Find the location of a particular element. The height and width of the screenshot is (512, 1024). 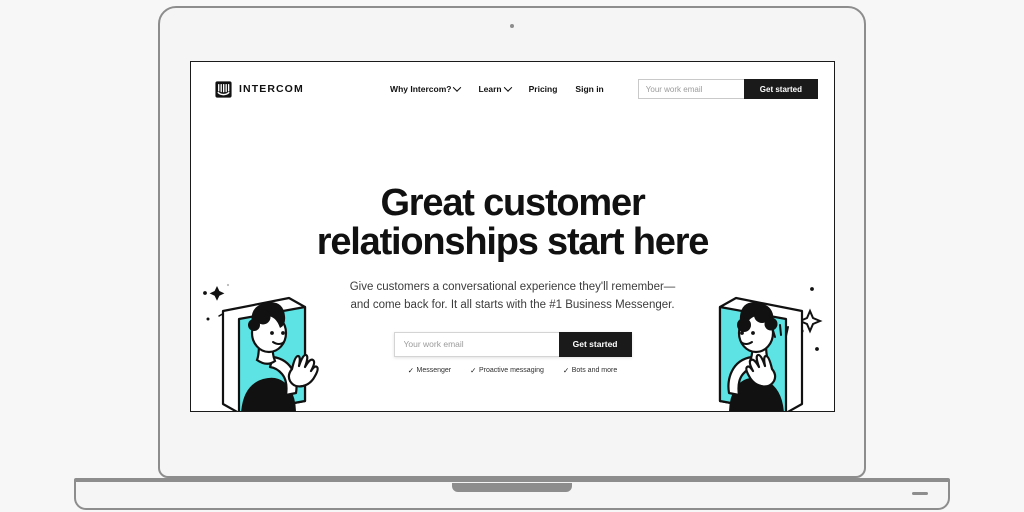

nav-get-started-button: Get started is located at coordinates (780, 89).